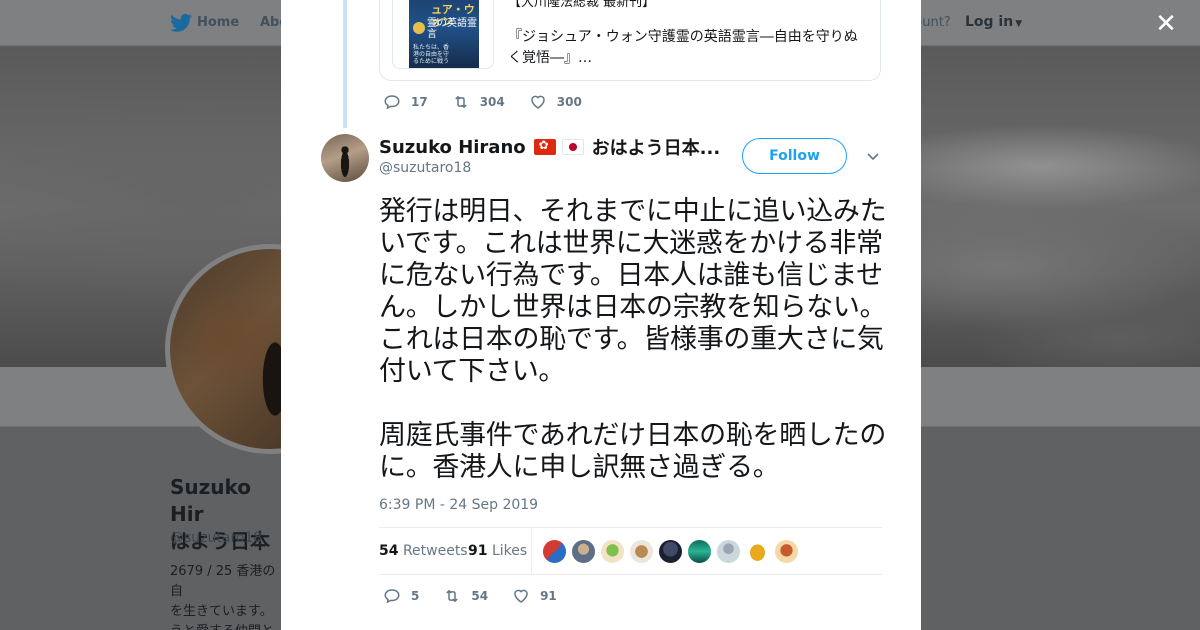 The width and height of the screenshot is (1200, 630). Describe the element at coordinates (989, 22) in the screenshot. I see `login-label: Log in` at that location.